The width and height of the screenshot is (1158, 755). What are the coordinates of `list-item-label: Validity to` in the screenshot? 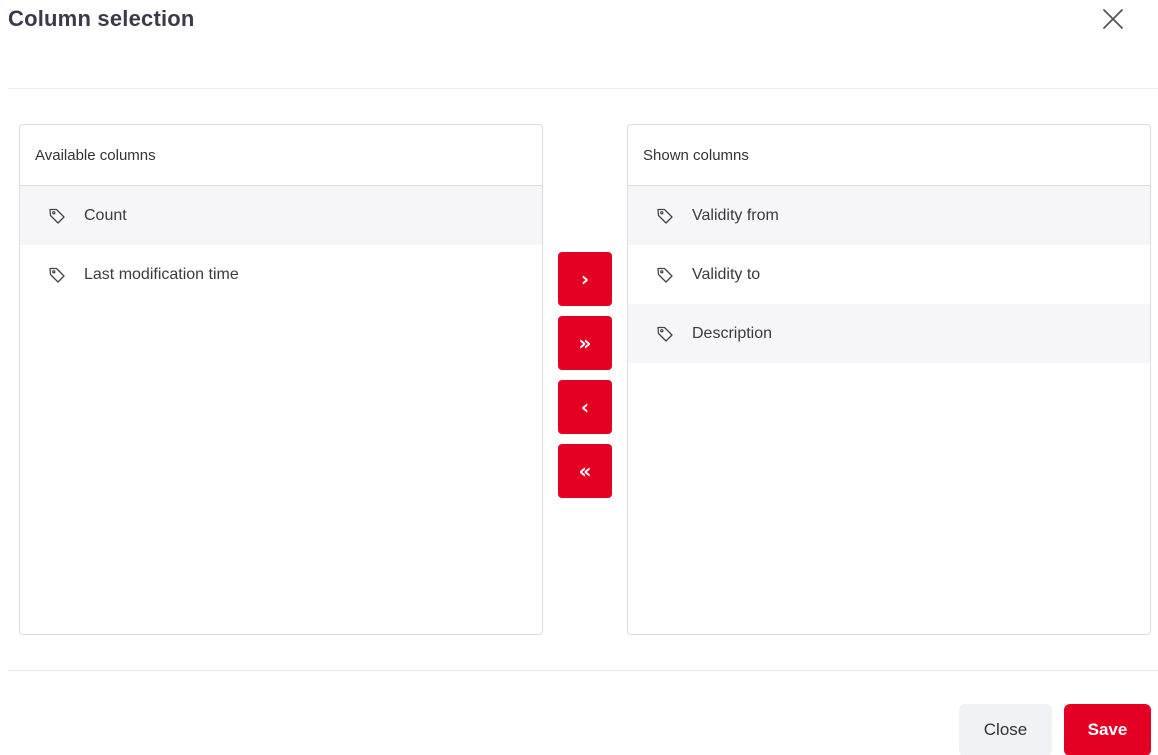 It's located at (726, 274).